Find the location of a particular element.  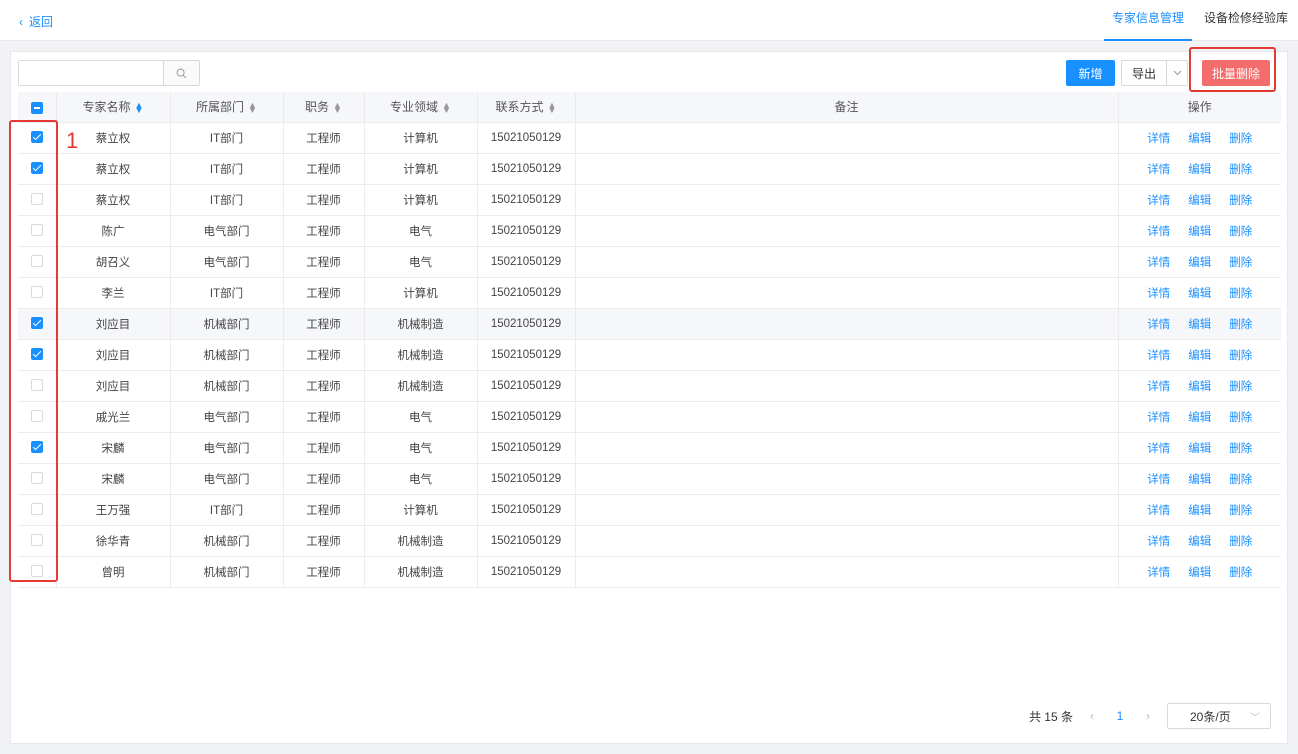

cell-dept: 机械部门 is located at coordinates (227, 385).